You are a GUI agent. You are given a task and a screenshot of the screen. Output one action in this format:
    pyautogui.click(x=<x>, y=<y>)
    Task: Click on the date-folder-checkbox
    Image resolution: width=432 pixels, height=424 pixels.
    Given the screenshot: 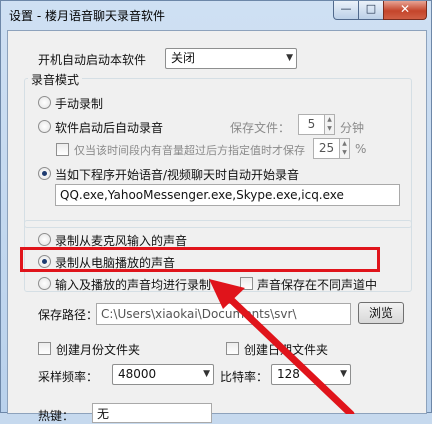 What is the action you would take?
    pyautogui.click(x=232, y=348)
    